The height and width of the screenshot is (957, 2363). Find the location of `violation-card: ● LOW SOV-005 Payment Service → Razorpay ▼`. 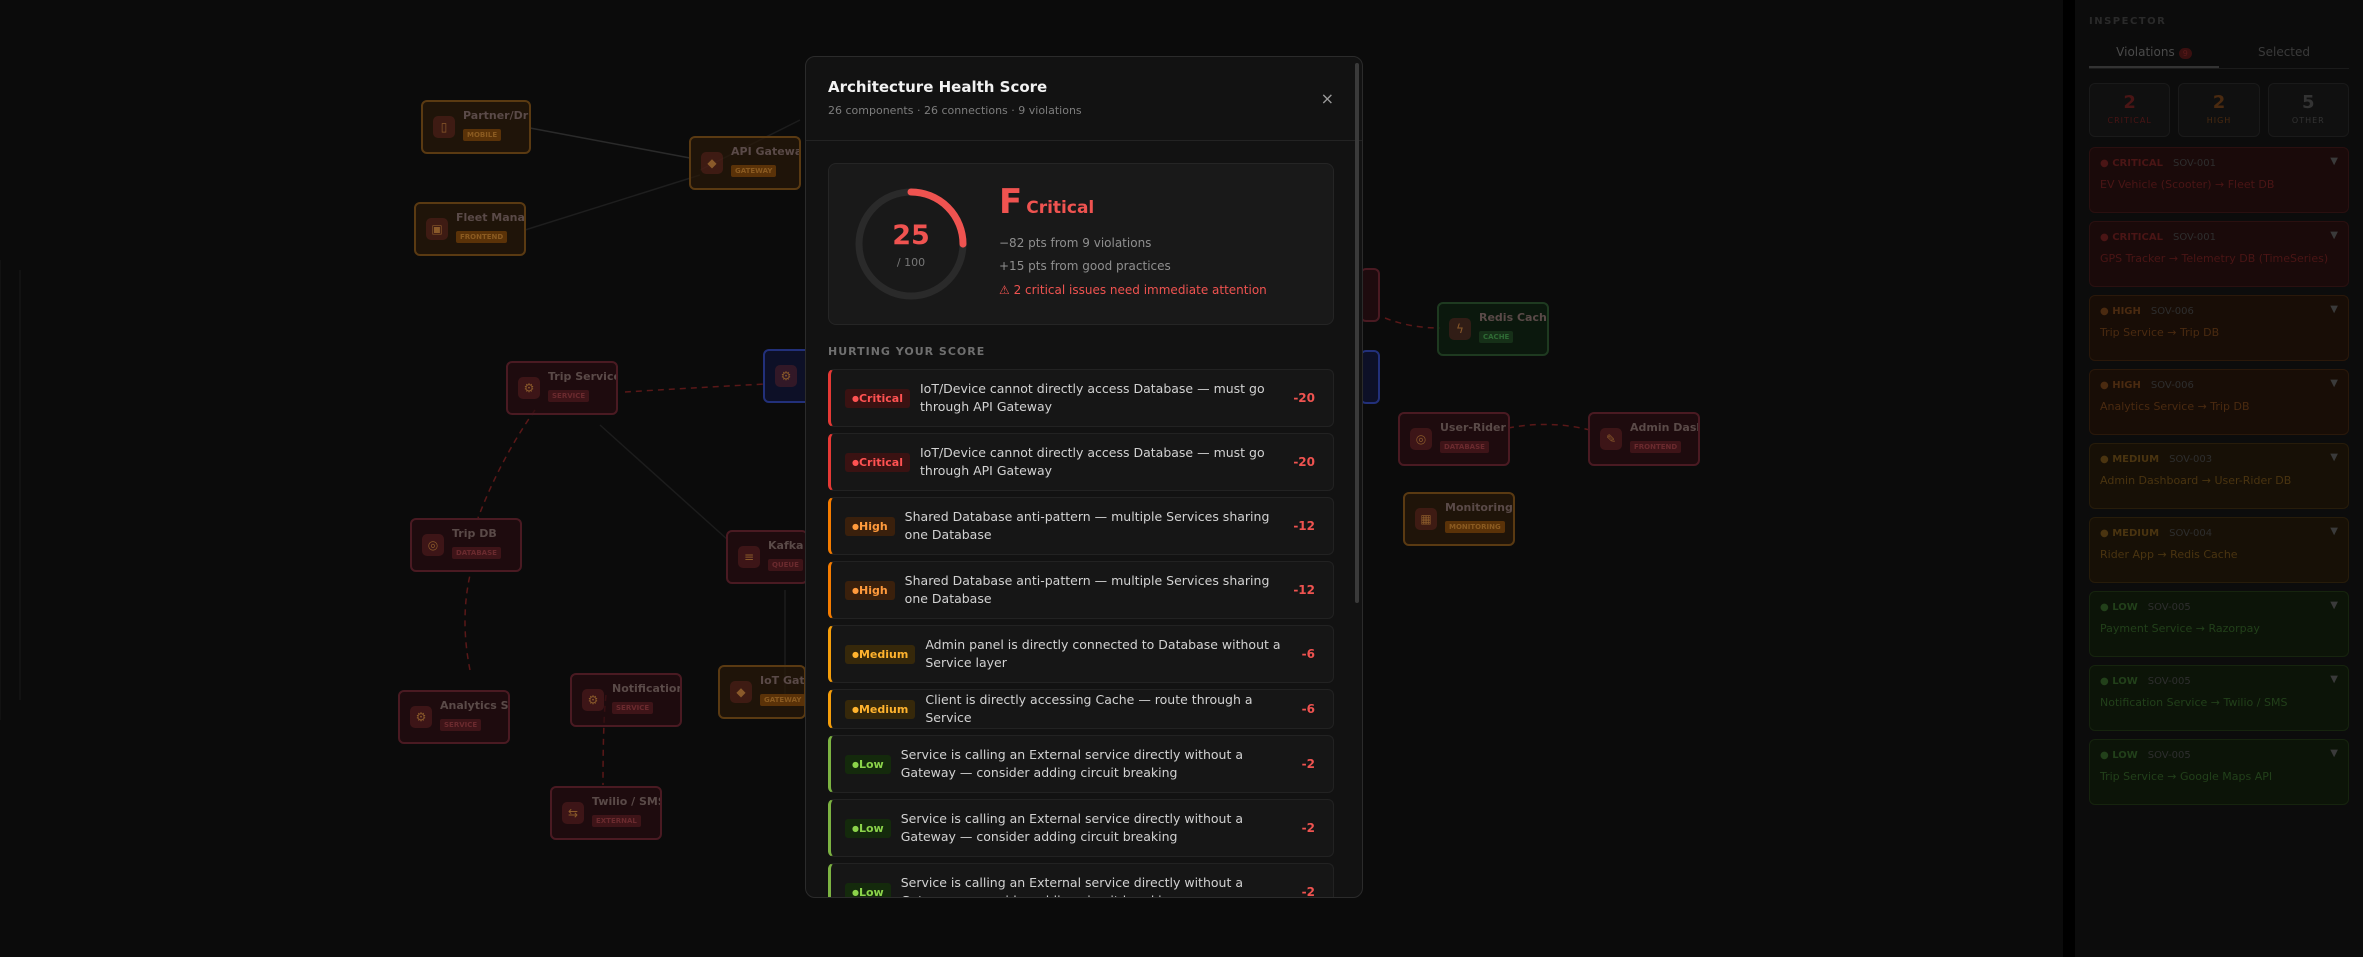

violation-card: ● LOW SOV-005 Payment Service → Razorpay ▼ is located at coordinates (2219, 624).